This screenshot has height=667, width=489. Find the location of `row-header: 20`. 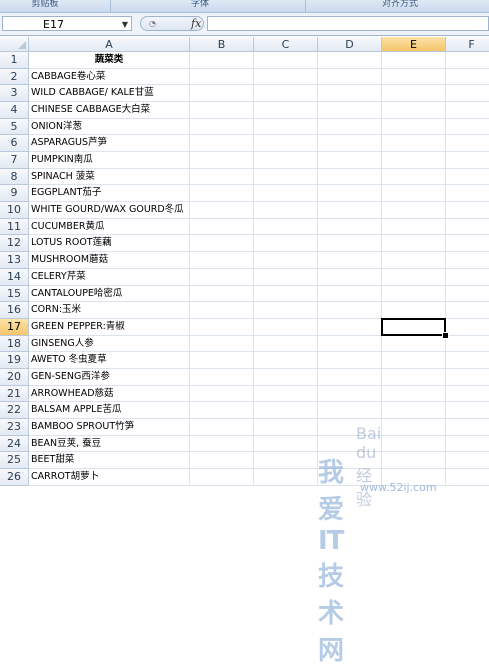

row-header: 20 is located at coordinates (14, 377).